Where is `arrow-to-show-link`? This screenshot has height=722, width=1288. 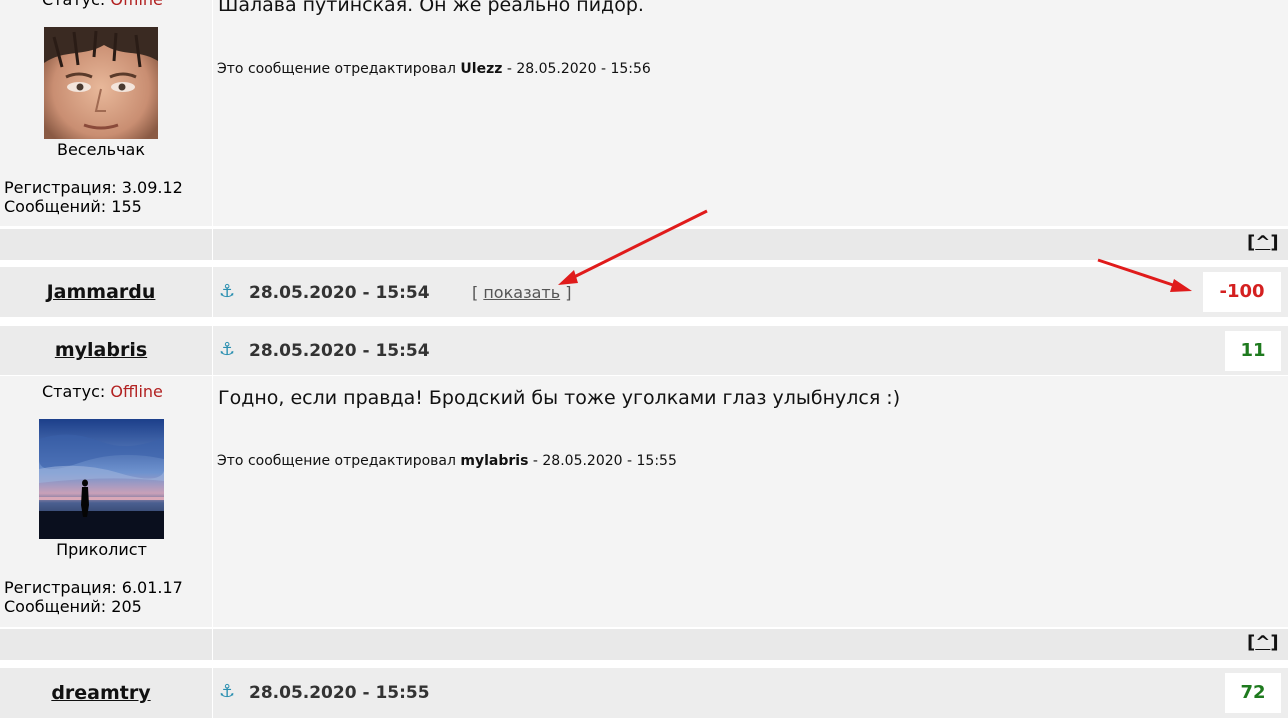 arrow-to-show-link is located at coordinates (633, 247).